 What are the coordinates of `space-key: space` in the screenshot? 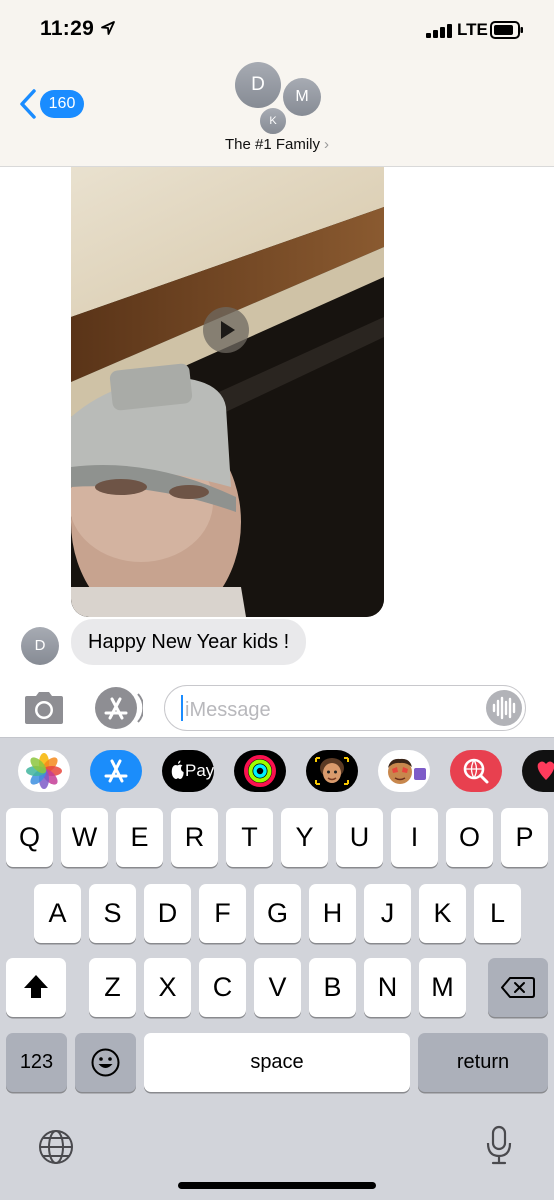 It's located at (277, 1062).